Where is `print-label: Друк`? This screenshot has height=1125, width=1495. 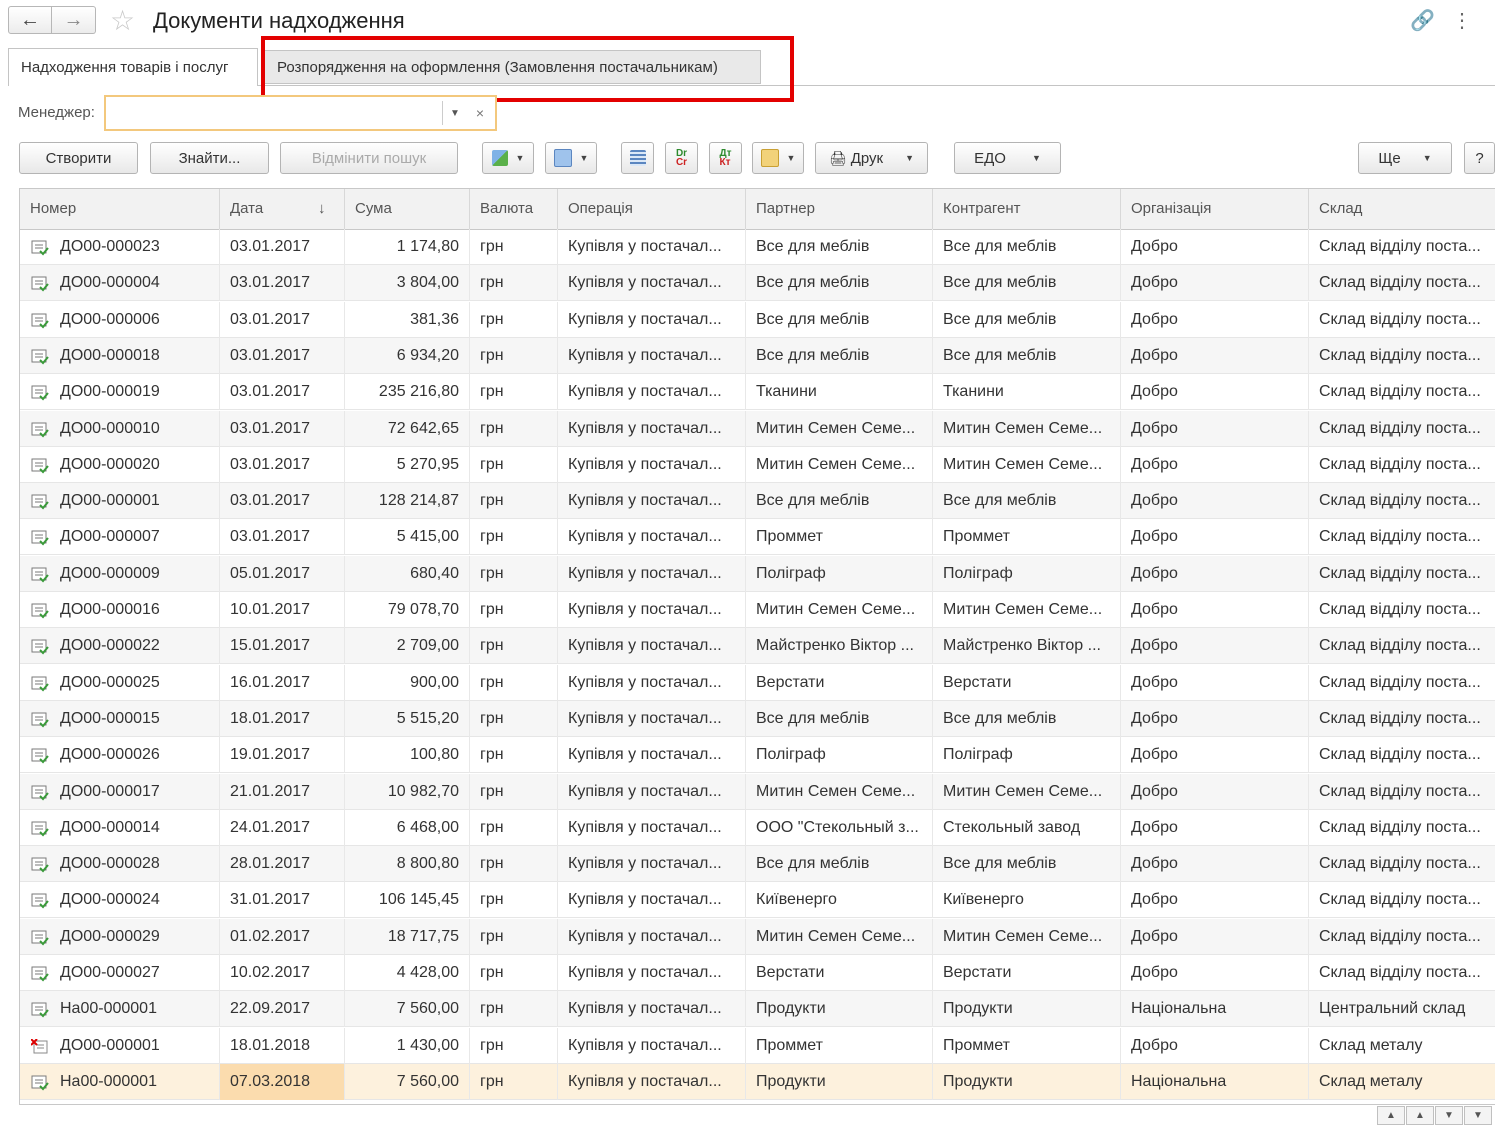 print-label: Друк is located at coordinates (867, 158).